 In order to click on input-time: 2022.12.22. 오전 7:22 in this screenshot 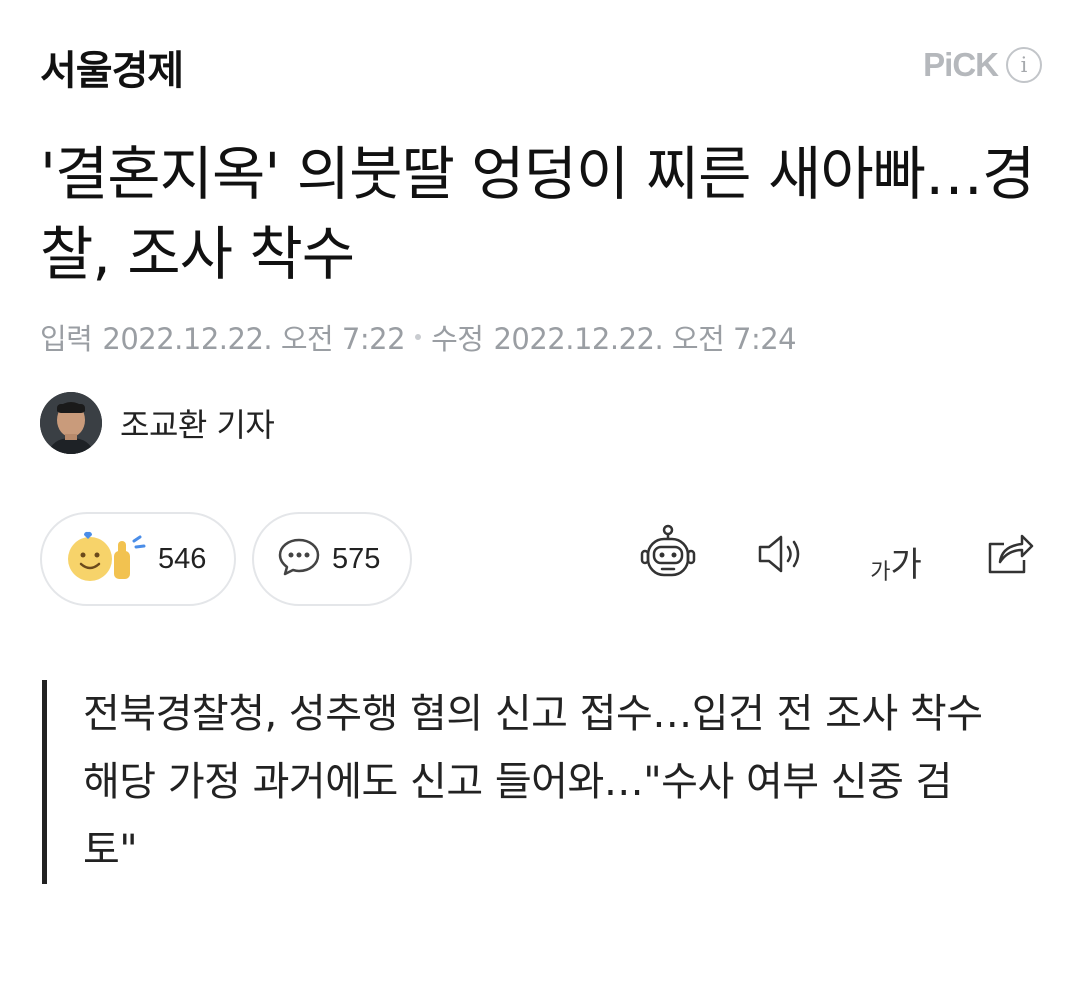, I will do `click(254, 339)`.